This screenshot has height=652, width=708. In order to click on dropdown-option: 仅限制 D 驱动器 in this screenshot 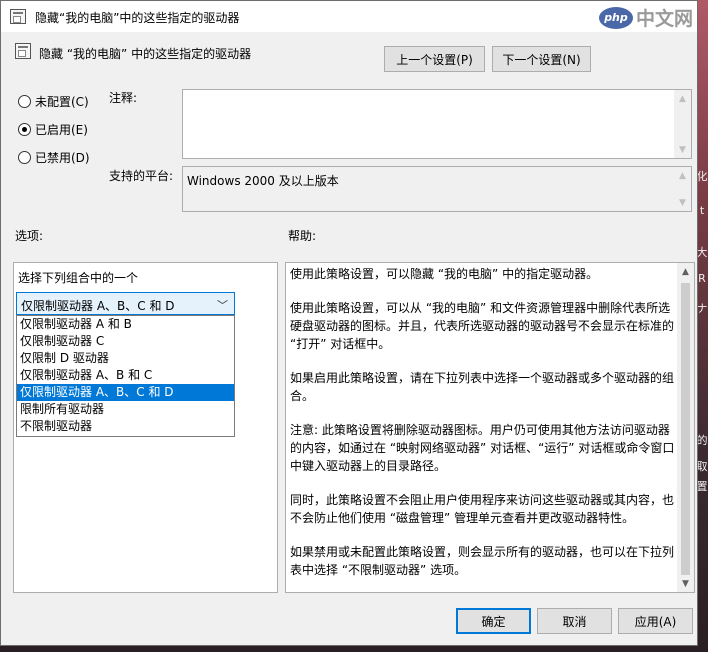, I will do `click(125, 358)`.